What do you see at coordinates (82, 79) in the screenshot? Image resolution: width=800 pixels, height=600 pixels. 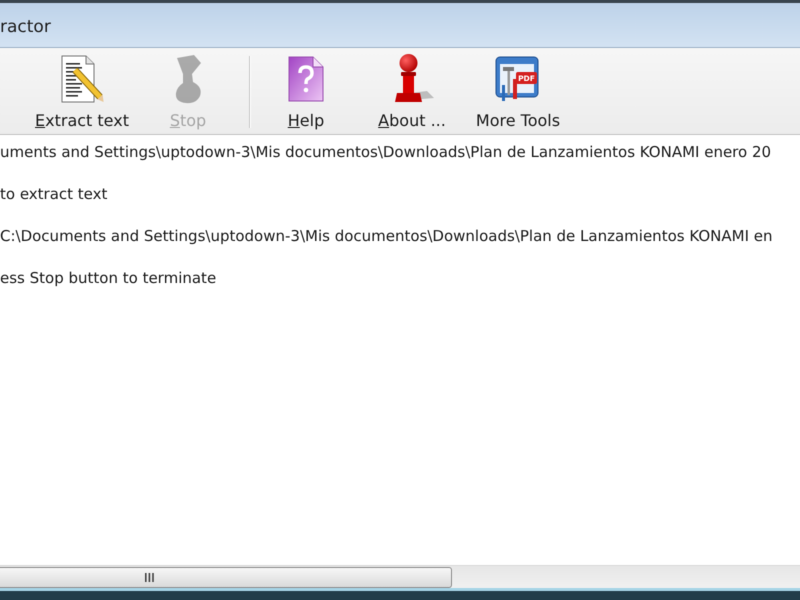 I see `document-pencil-icon` at bounding box center [82, 79].